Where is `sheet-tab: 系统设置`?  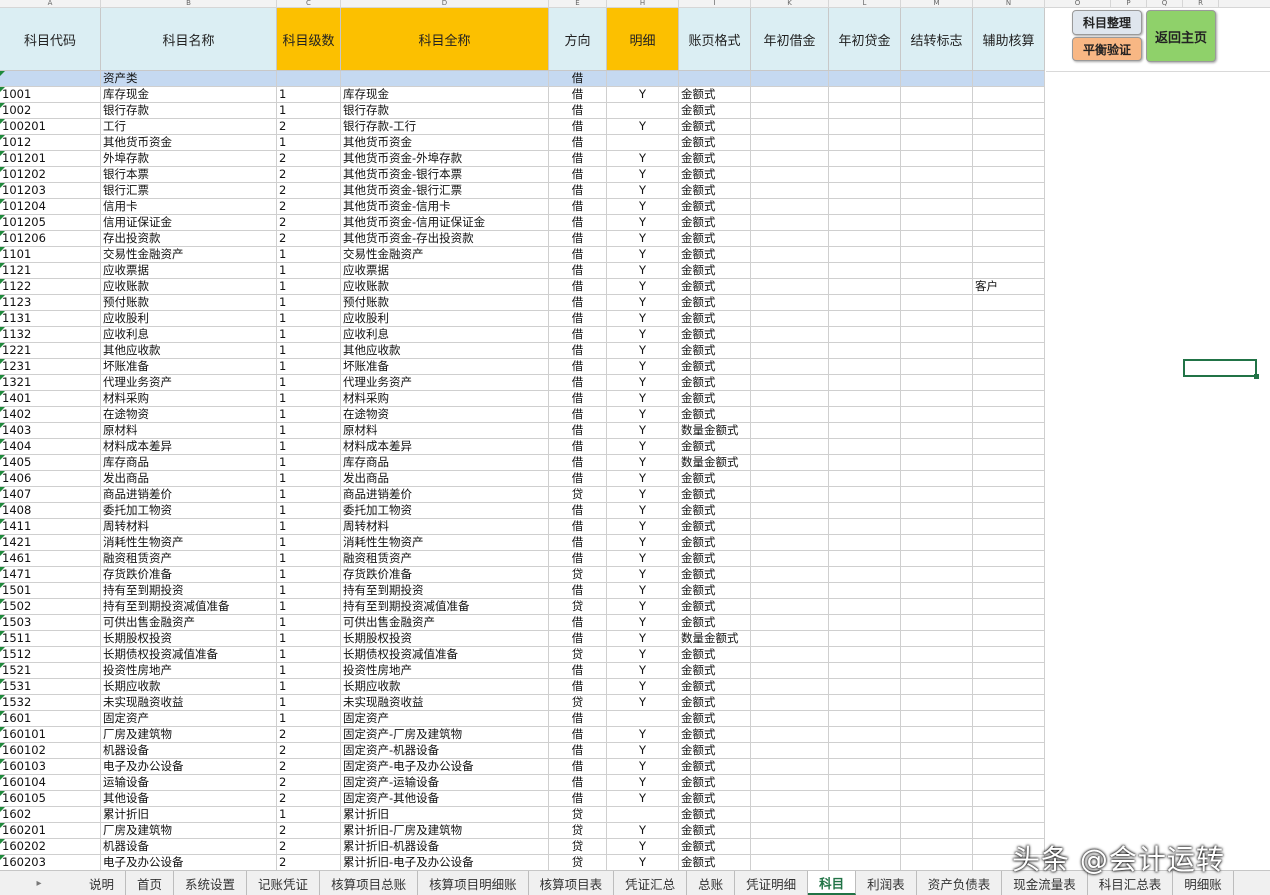 sheet-tab: 系统设置 is located at coordinates (211, 883).